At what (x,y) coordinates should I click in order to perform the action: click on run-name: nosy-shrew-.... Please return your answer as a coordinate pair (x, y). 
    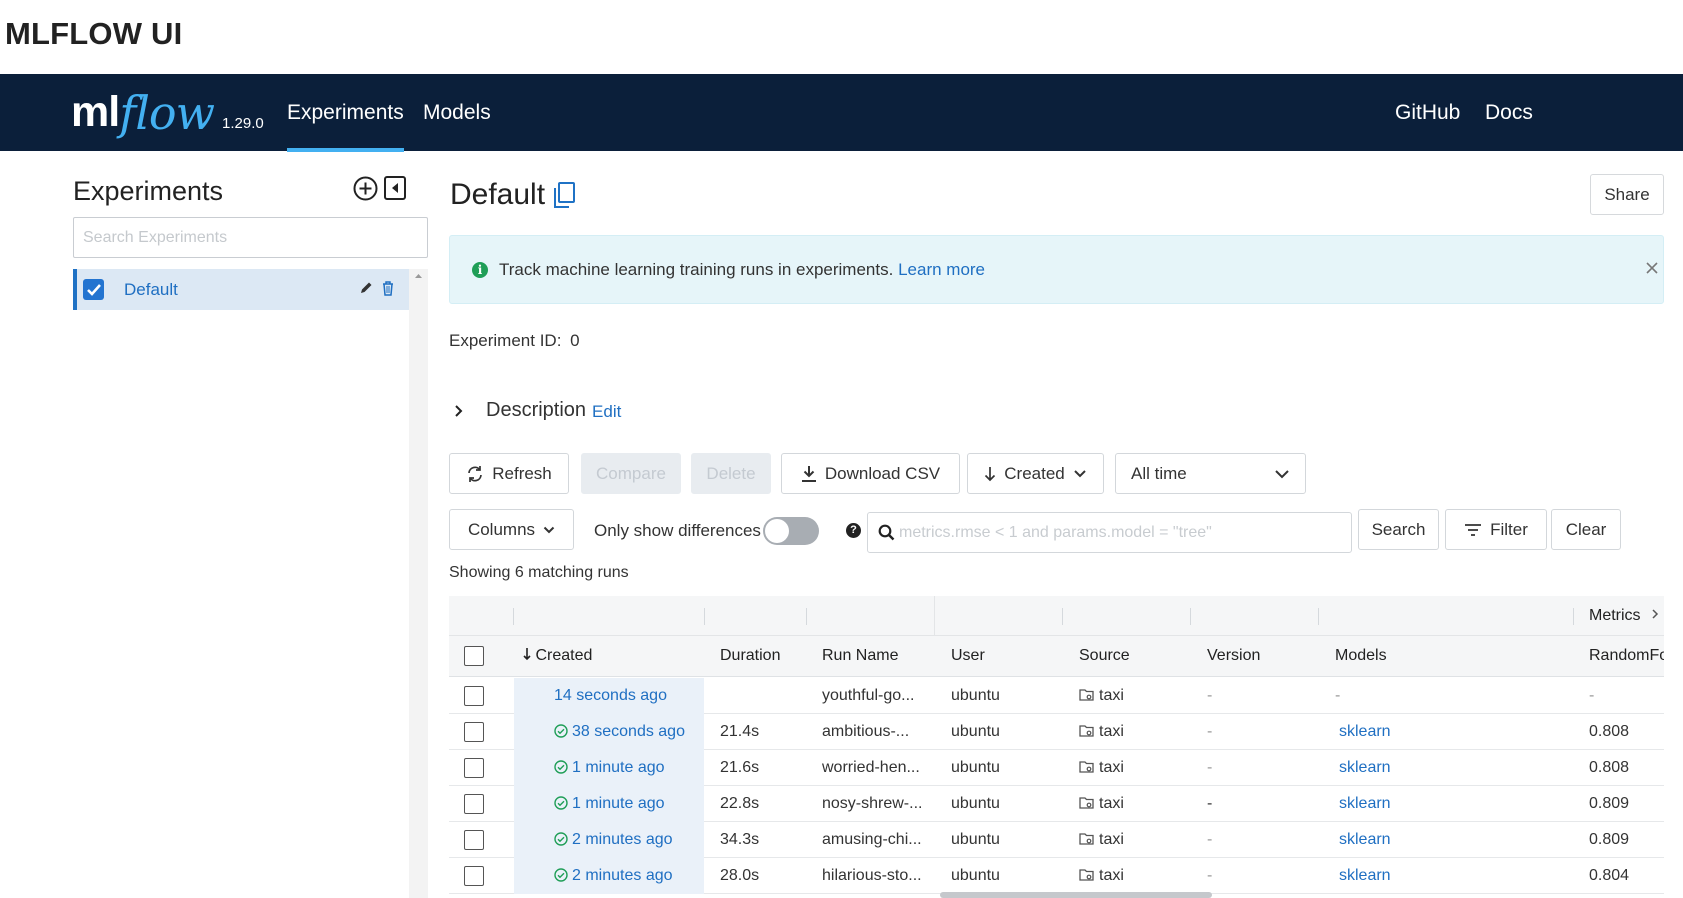
    Looking at the image, I should click on (872, 804).